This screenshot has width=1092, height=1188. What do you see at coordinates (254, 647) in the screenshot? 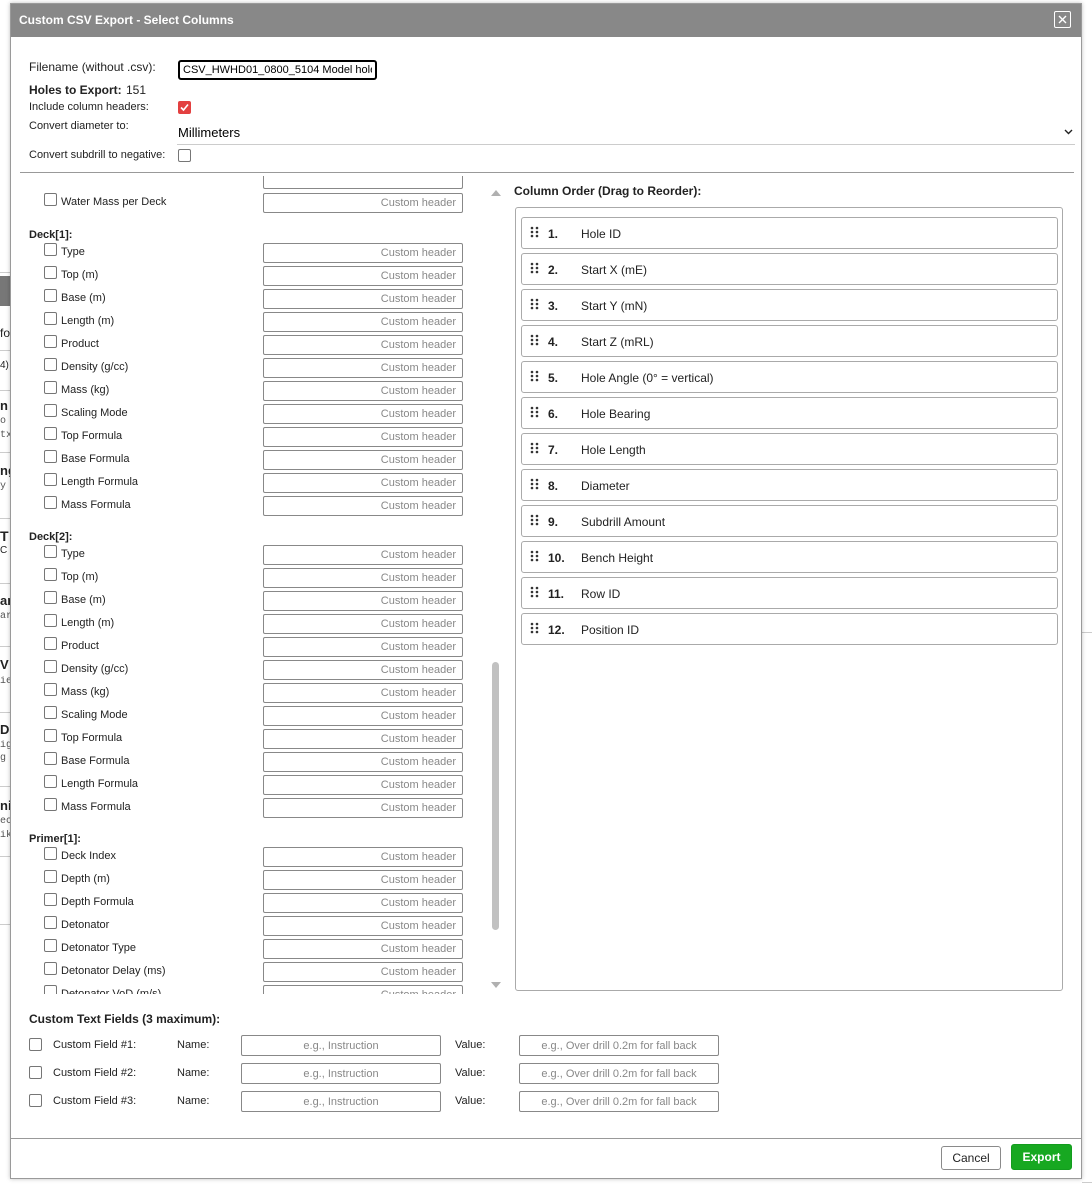
I see `column-row-product: Product` at bounding box center [254, 647].